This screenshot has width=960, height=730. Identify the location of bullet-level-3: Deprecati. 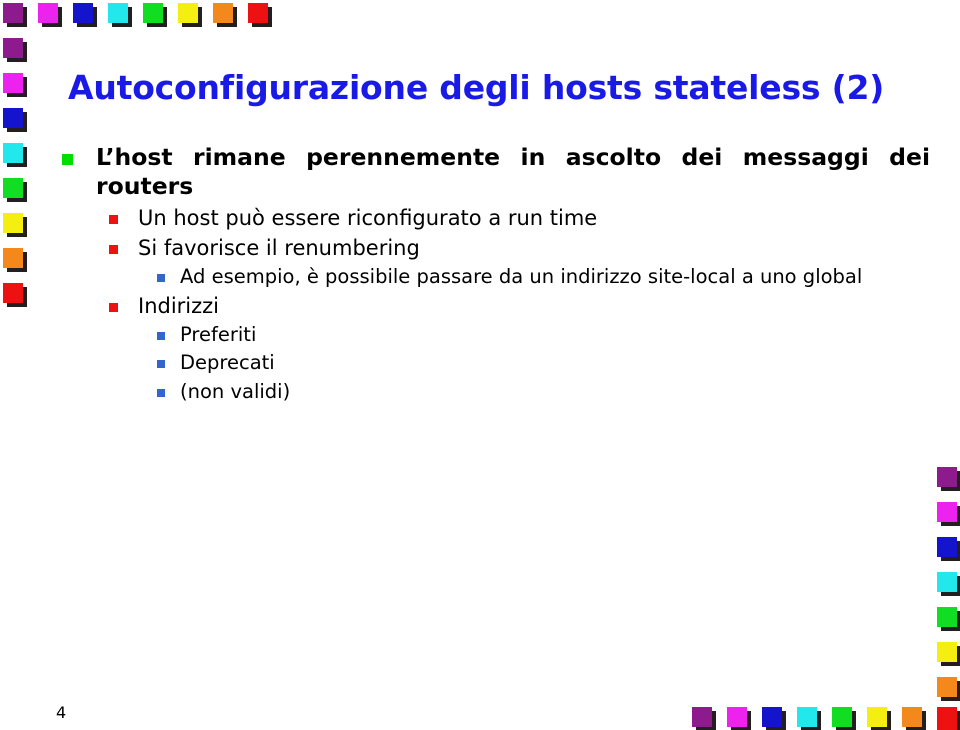
(494, 362).